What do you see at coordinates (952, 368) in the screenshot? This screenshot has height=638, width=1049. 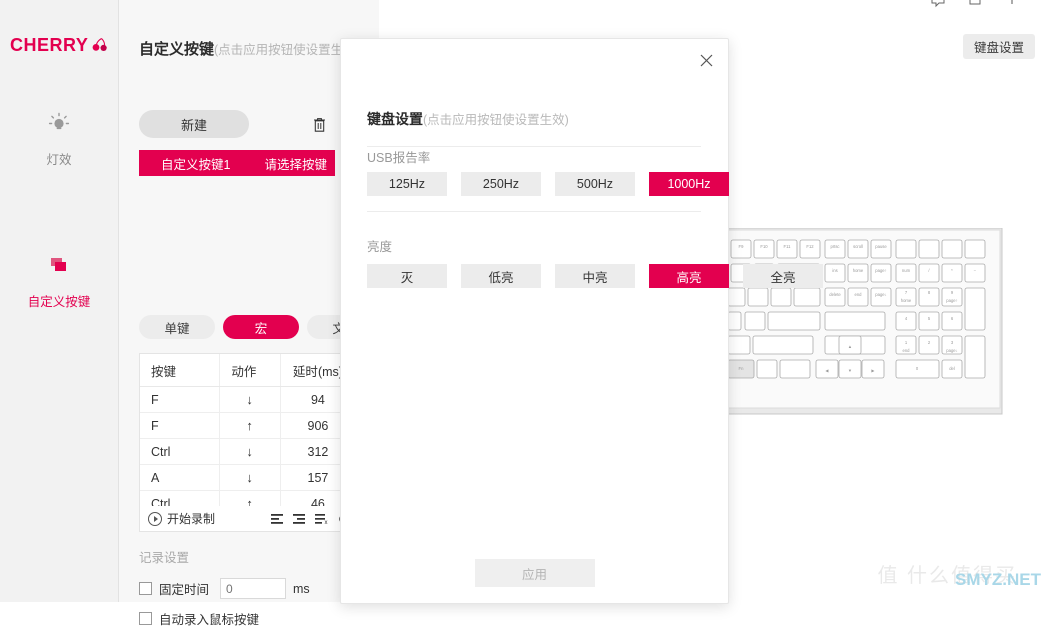 I see `svg-text: del` at bounding box center [952, 368].